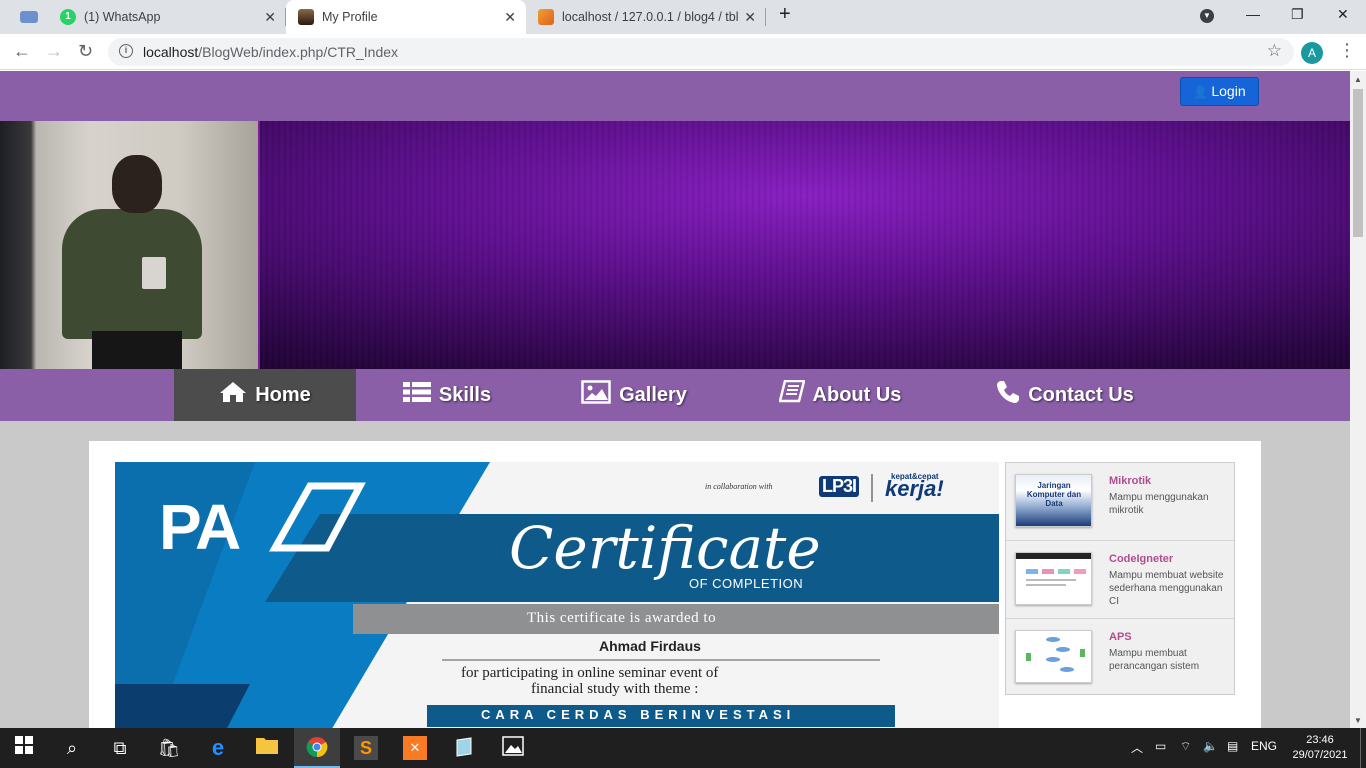  What do you see at coordinates (1360, 748) in the screenshot?
I see `show-desktop-button` at bounding box center [1360, 748].